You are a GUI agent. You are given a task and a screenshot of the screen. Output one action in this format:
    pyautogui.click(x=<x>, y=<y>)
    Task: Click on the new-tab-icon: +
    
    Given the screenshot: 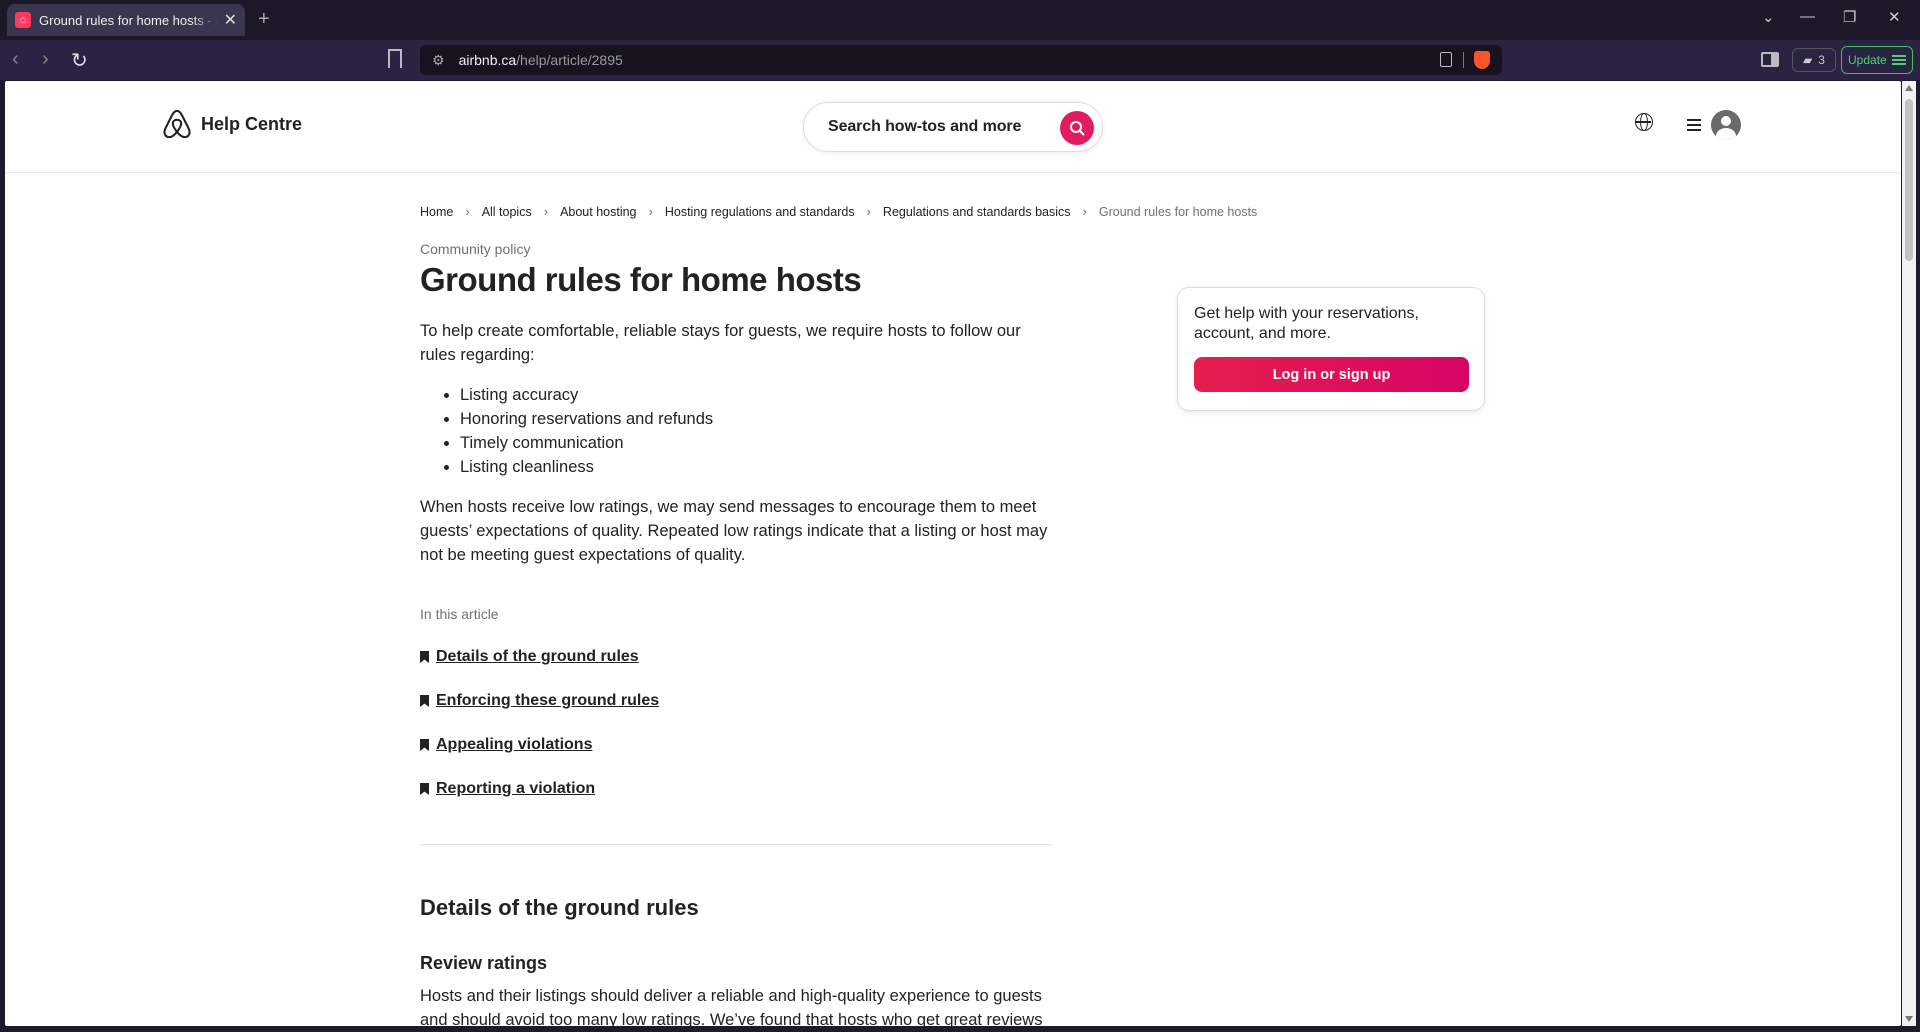 What is the action you would take?
    pyautogui.click(x=264, y=19)
    